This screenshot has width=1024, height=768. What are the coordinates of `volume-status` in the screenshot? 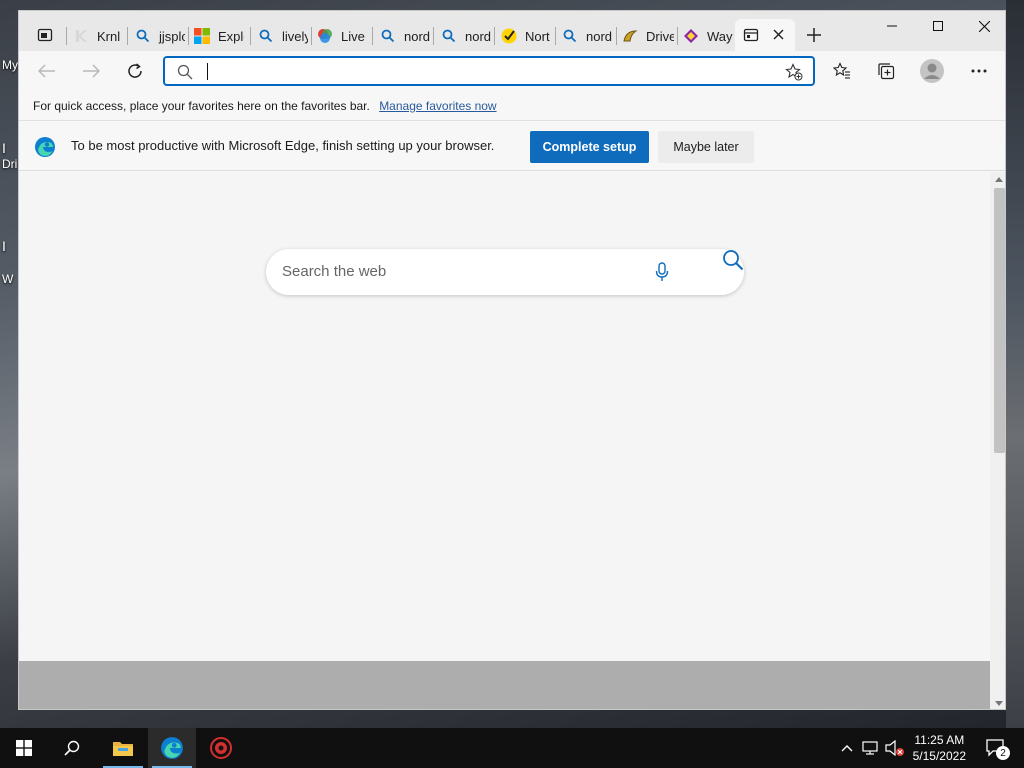 It's located at (895, 748).